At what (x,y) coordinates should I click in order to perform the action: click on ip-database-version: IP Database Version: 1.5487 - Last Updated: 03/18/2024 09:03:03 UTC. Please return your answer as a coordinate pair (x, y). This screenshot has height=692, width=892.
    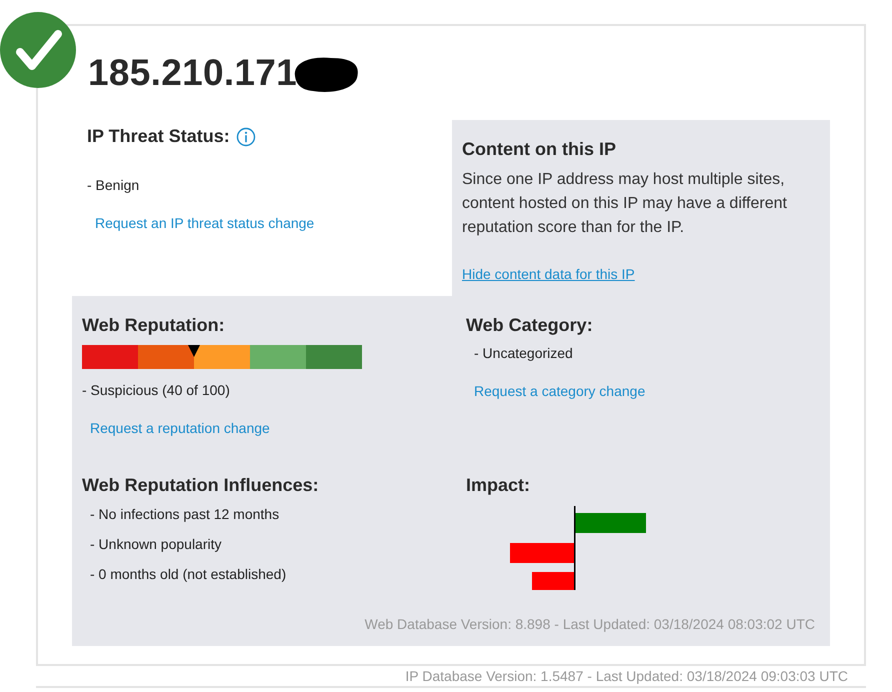
    Looking at the image, I should click on (626, 676).